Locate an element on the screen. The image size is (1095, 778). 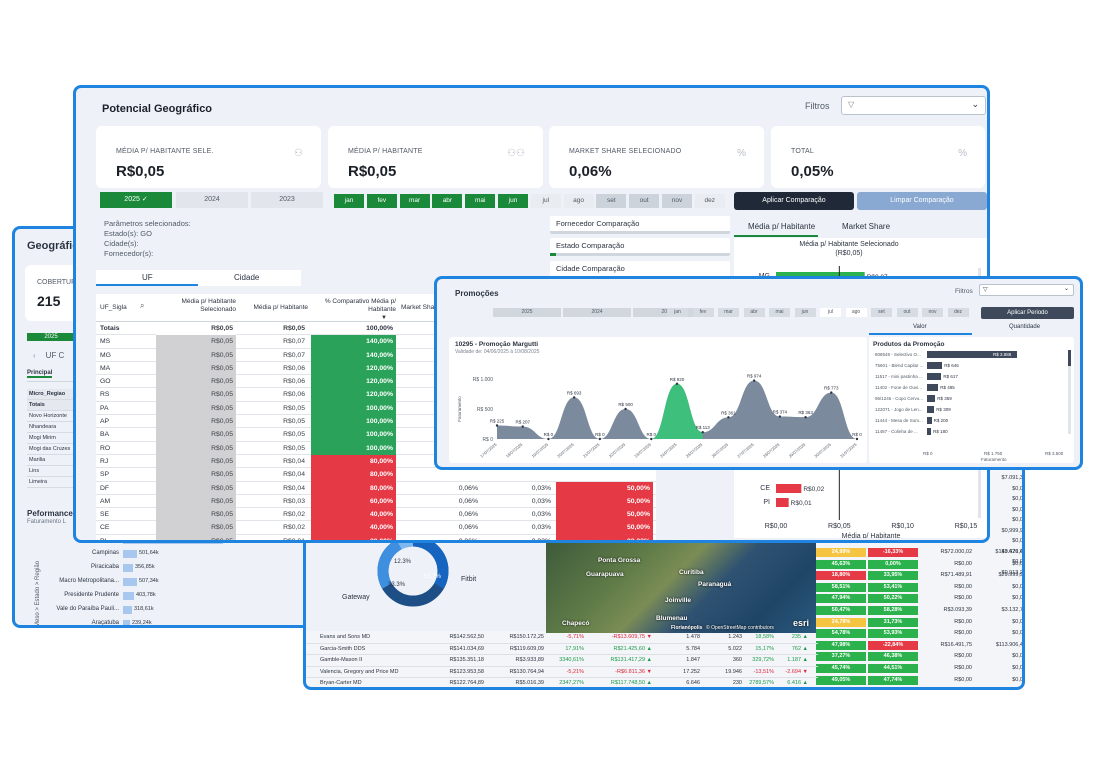
tab-market-share: Market Share is located at coordinates (866, 226).